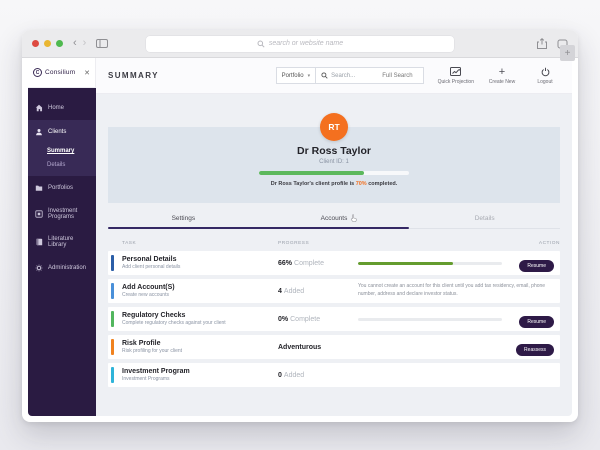  Describe the element at coordinates (309, 75) in the screenshot. I see `chevron-down-icon: ▾` at that location.